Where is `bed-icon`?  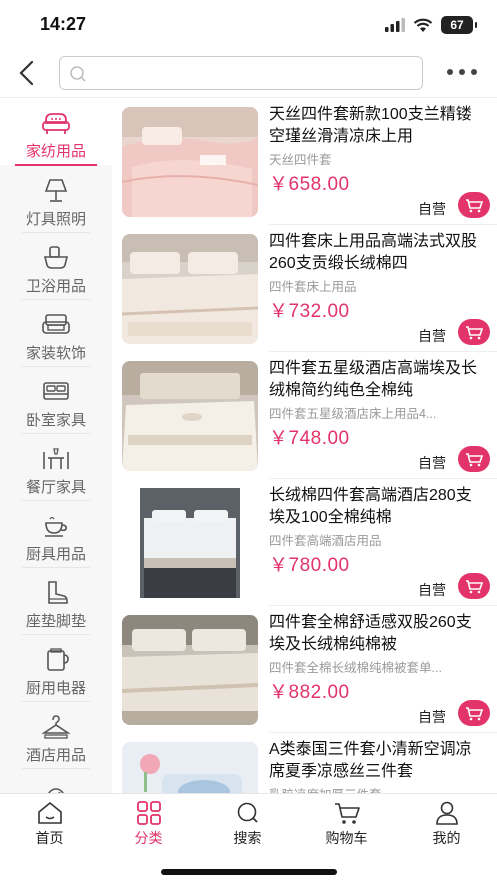
bed-icon is located at coordinates (56, 391).